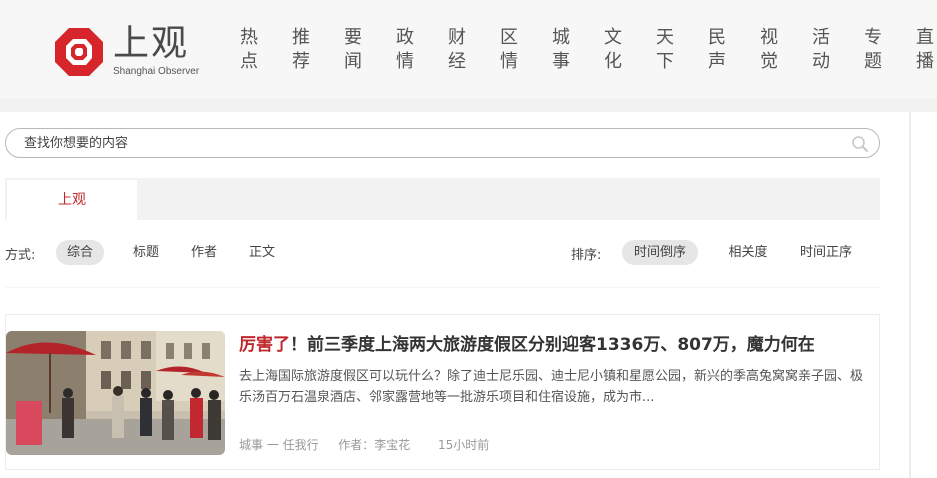 The height and width of the screenshot is (478, 937). Describe the element at coordinates (374, 445) in the screenshot. I see `article-author: 作者：李宝花` at that location.